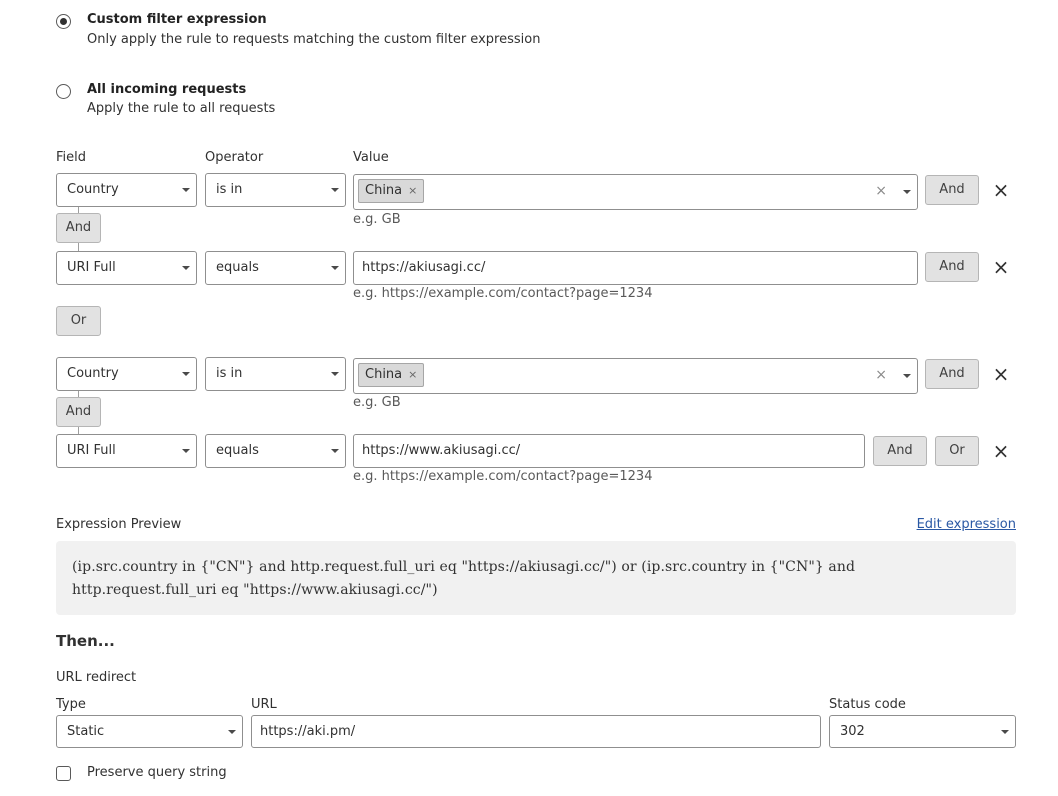 The image size is (1058, 796). Describe the element at coordinates (86, 731) in the screenshot. I see `type-select-value: Static` at that location.